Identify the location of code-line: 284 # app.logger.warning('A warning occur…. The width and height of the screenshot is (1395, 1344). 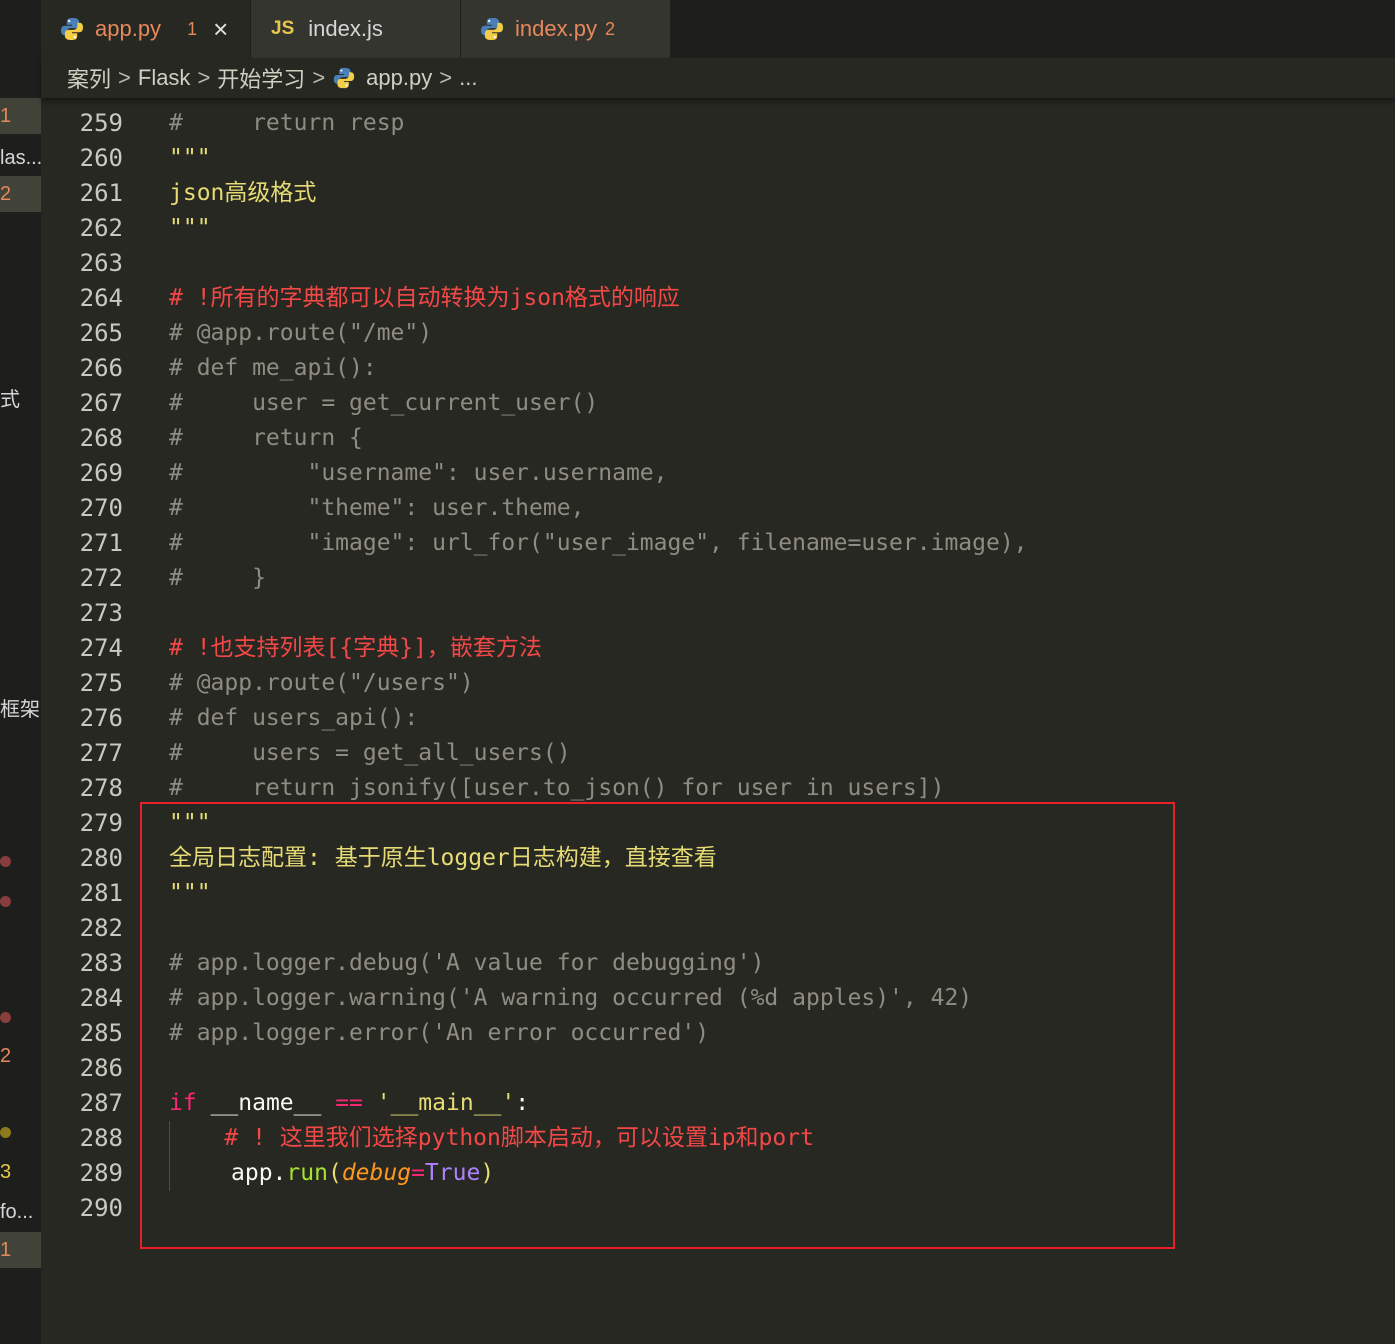
(718, 998).